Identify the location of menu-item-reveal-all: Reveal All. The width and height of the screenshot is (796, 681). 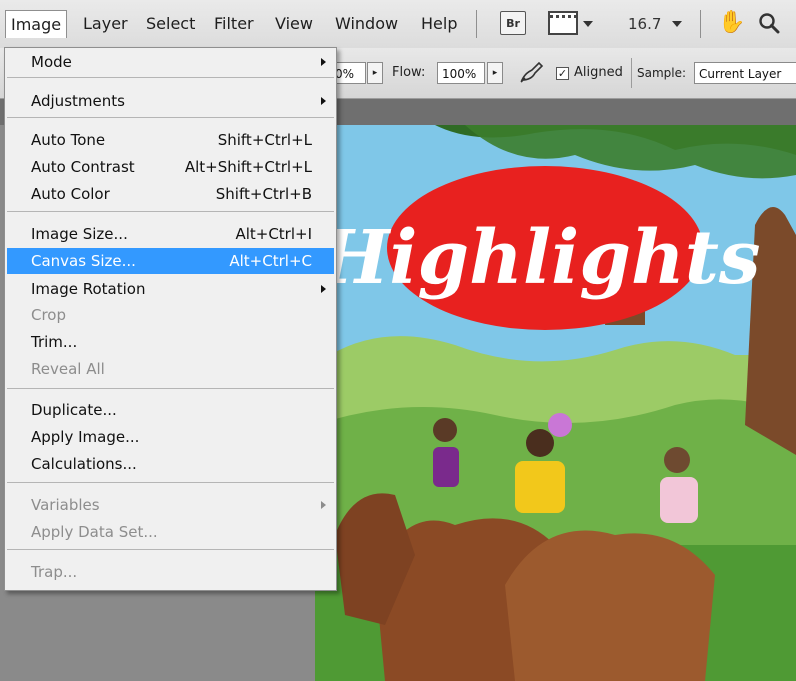
(170, 369).